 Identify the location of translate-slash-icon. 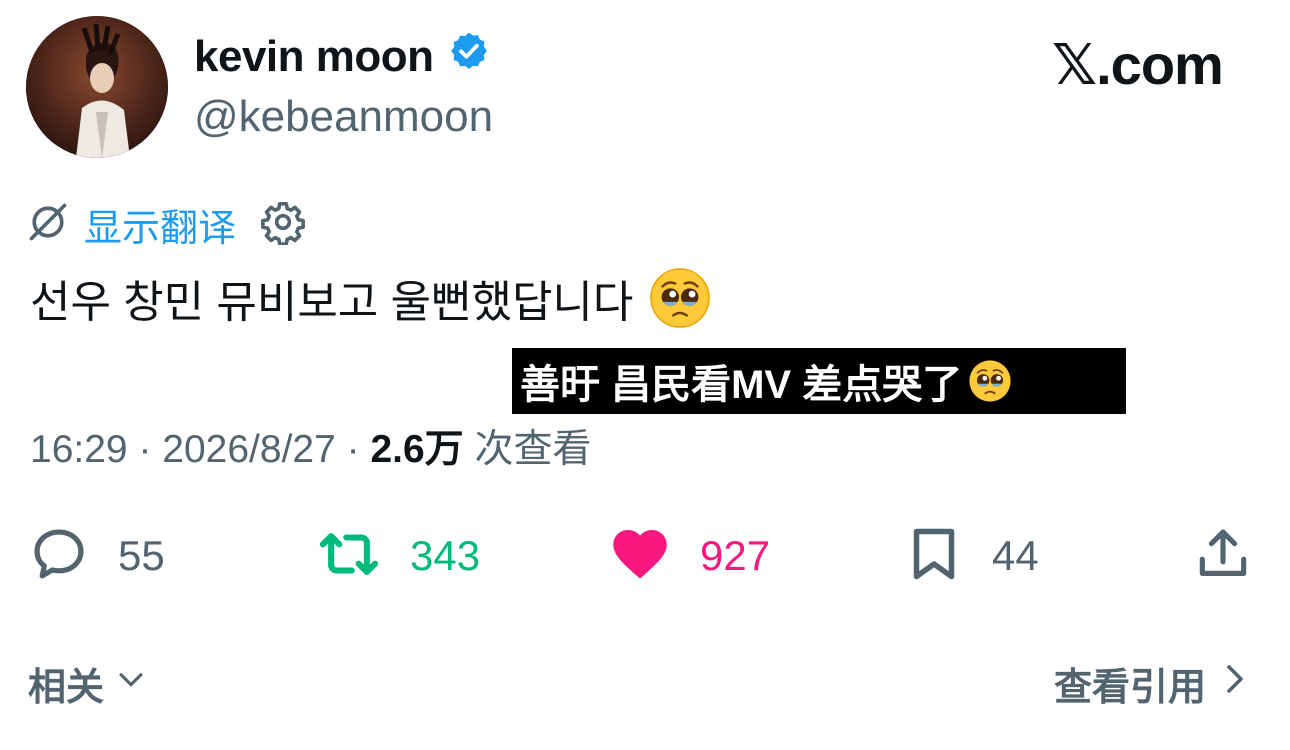
(48, 224).